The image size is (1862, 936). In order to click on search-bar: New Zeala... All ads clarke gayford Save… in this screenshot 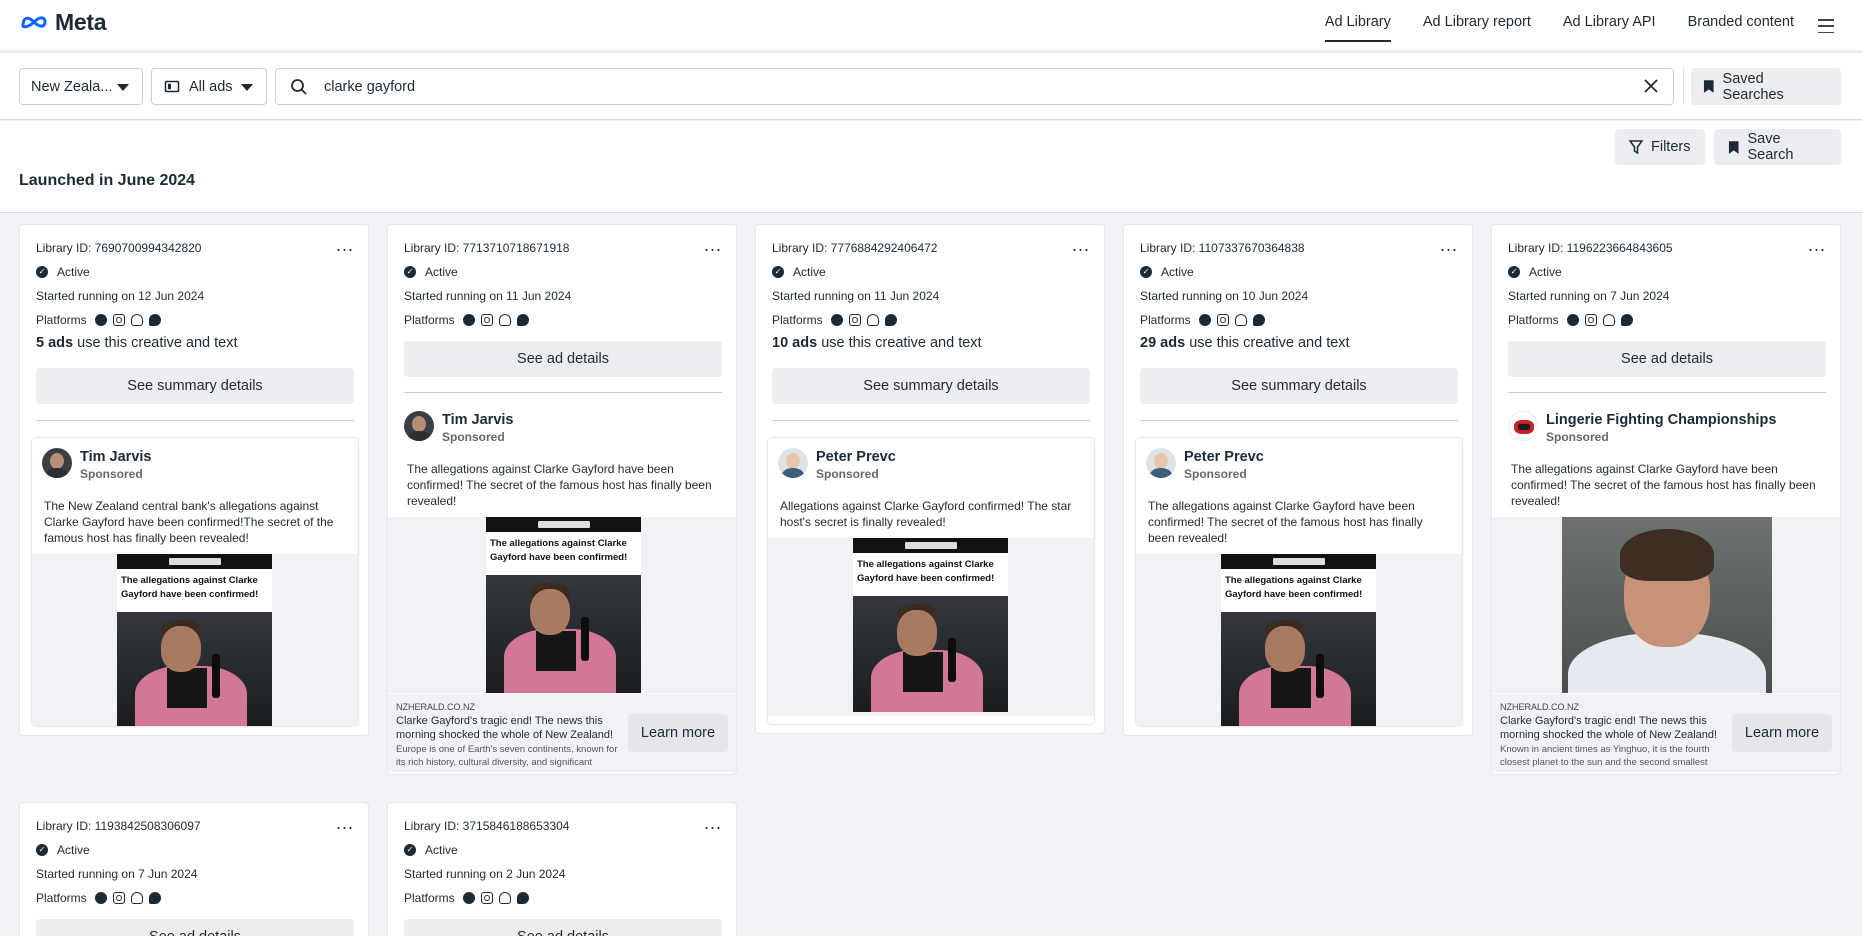, I will do `click(931, 86)`.